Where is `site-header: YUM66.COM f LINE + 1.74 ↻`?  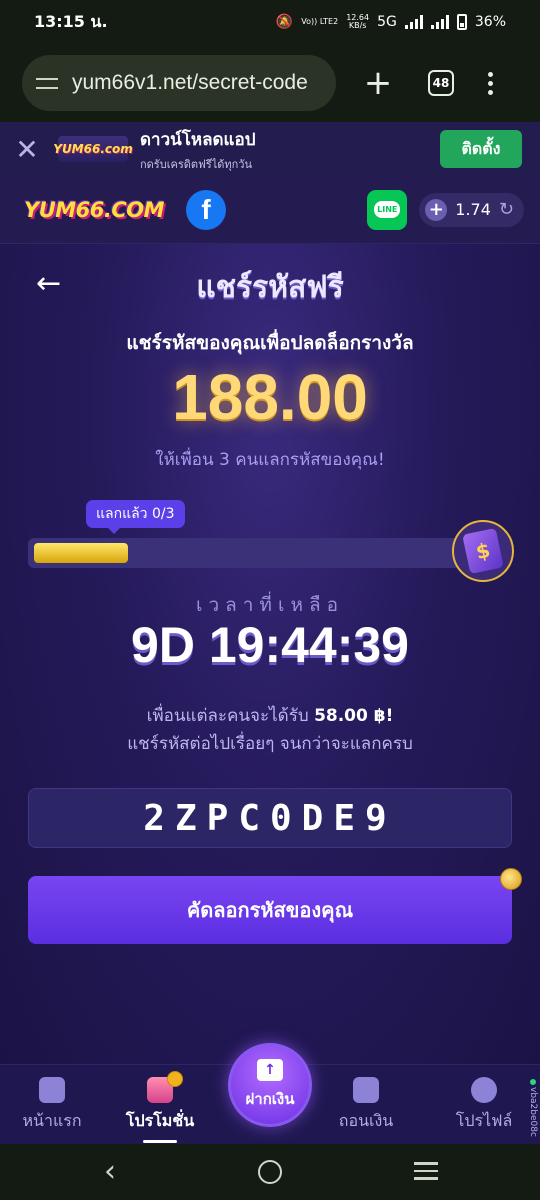
site-header: YUM66.COM f LINE + 1.74 ↻ is located at coordinates (270, 210).